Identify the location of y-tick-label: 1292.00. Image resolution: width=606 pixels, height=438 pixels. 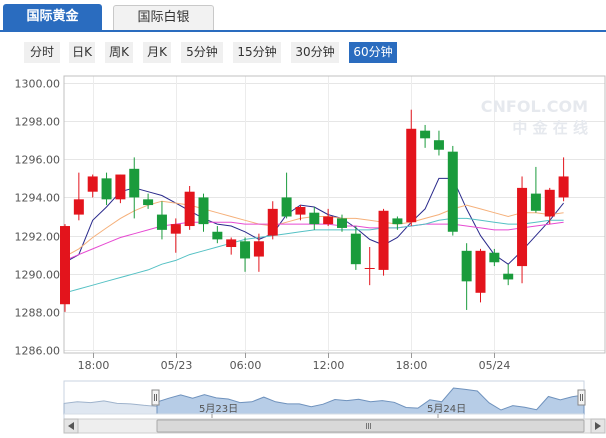
(38, 237).